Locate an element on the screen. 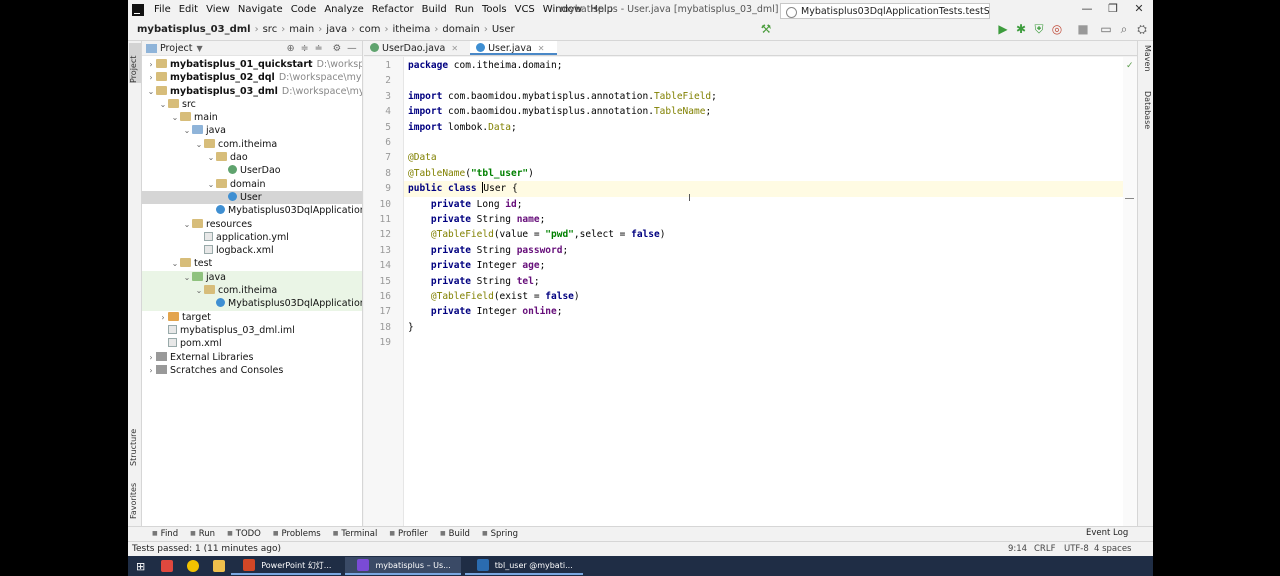 The height and width of the screenshot is (576, 1280). code-line: @TableName("tbl_user") is located at coordinates (471, 173).